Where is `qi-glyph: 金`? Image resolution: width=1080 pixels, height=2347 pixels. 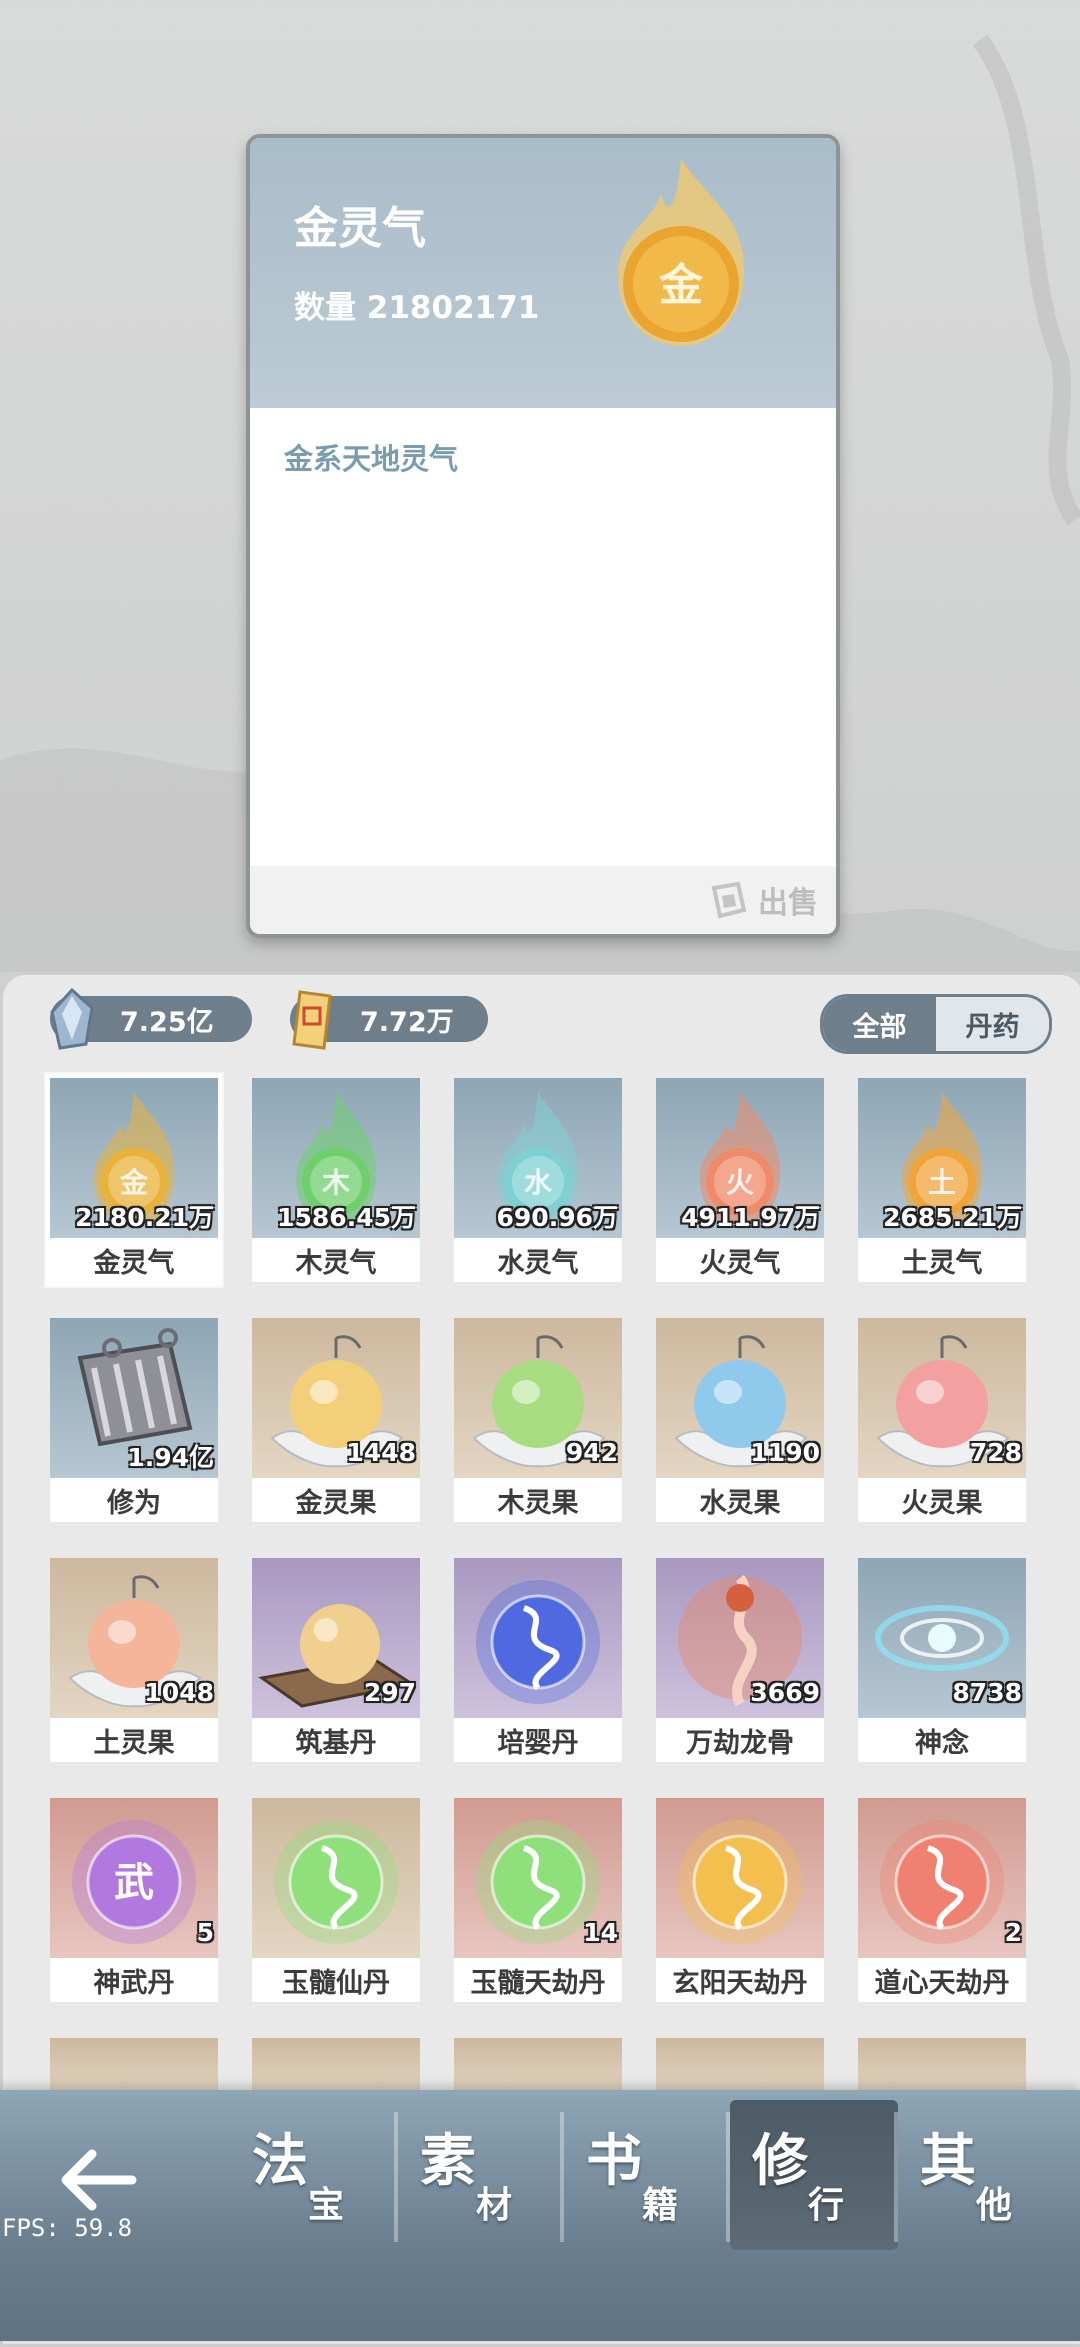
qi-glyph: 金 is located at coordinates (134, 1182).